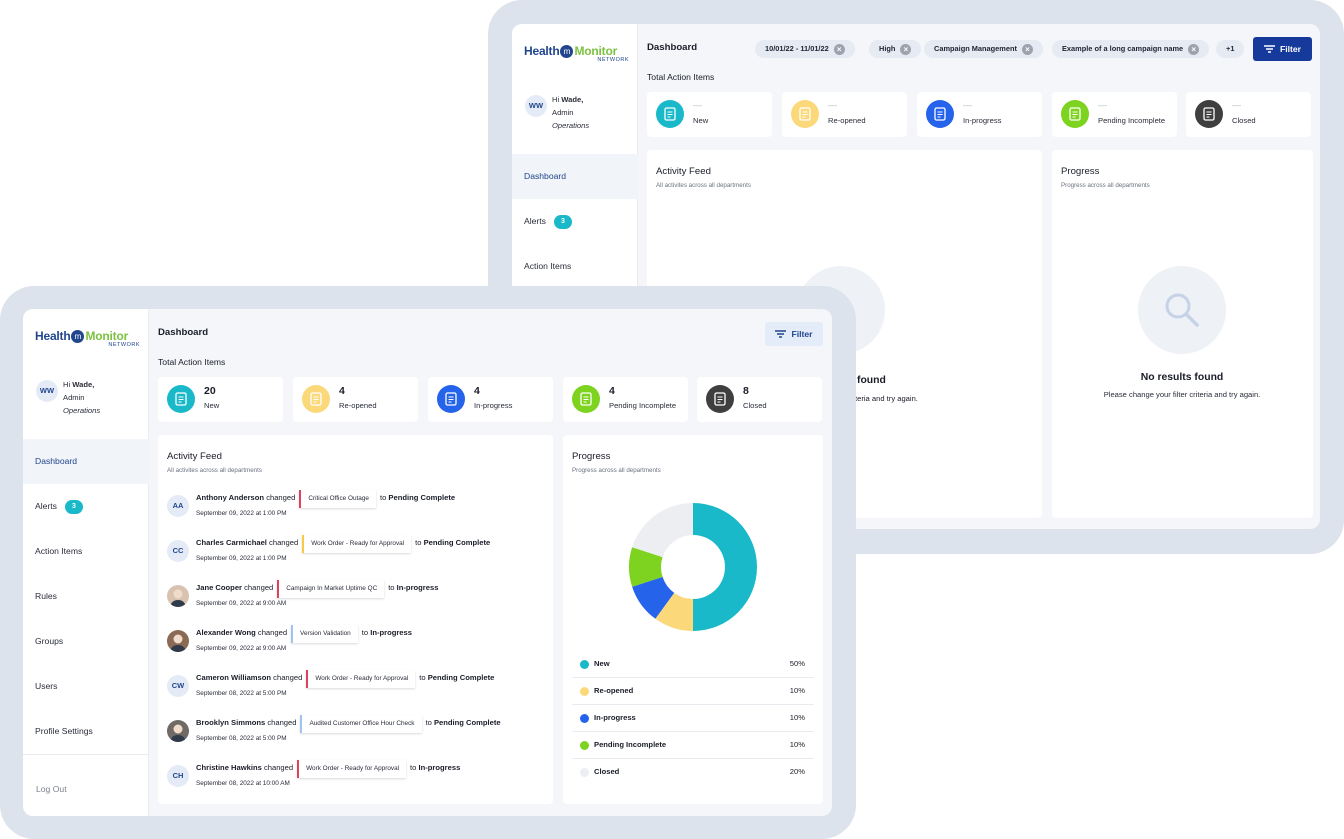 This screenshot has height=839, width=1344. Describe the element at coordinates (615, 717) in the screenshot. I see `legend-label: In-progress` at that location.